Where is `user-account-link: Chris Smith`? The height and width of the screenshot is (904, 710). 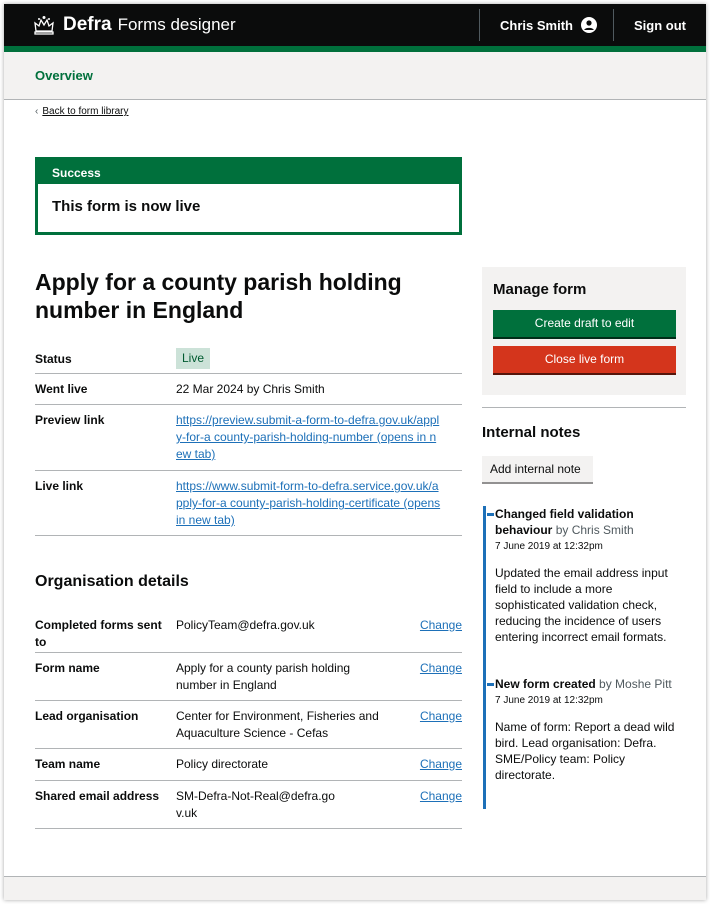
user-account-link: Chris Smith is located at coordinates (546, 25).